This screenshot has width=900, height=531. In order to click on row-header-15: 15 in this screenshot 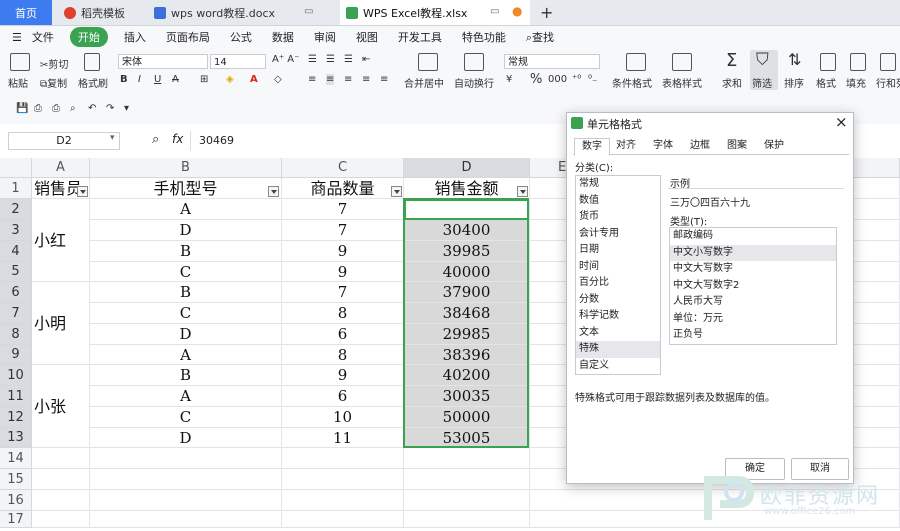, I will do `click(16, 479)`.